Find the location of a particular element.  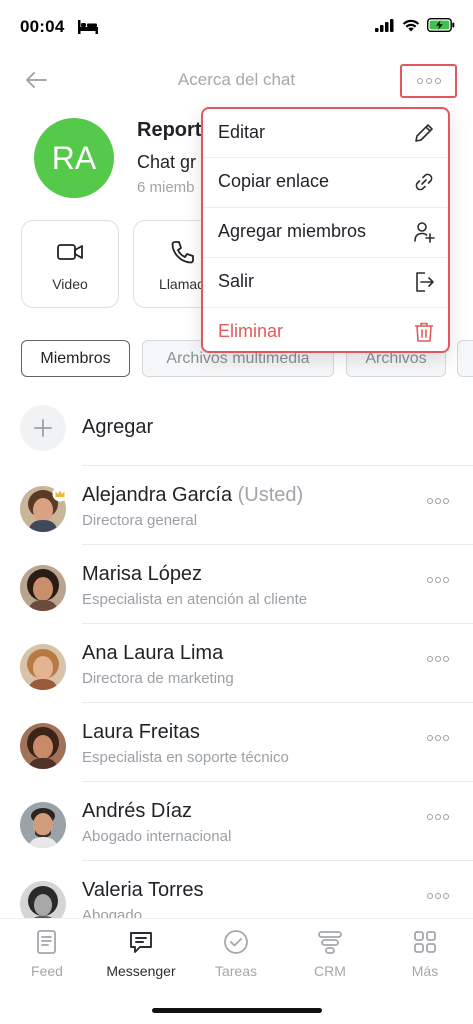

messenger-icon is located at coordinates (141, 942).